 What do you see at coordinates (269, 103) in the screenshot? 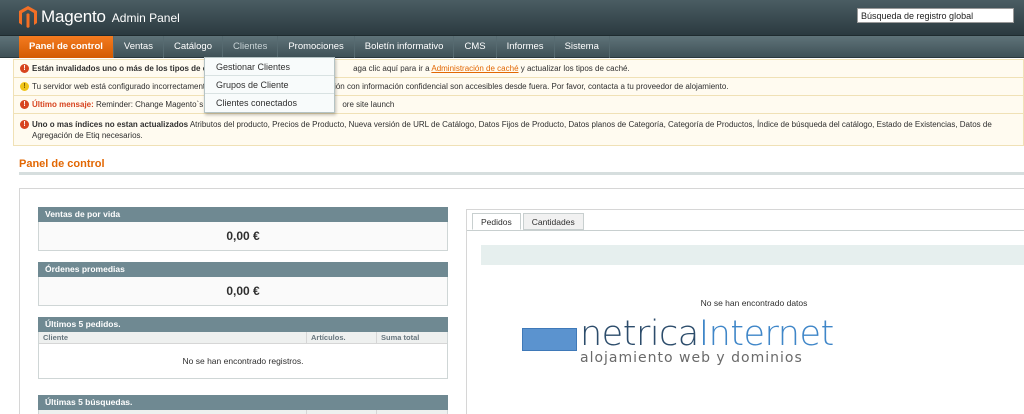
I see `menu-item-online-customers: Clientes conectados` at bounding box center [269, 103].